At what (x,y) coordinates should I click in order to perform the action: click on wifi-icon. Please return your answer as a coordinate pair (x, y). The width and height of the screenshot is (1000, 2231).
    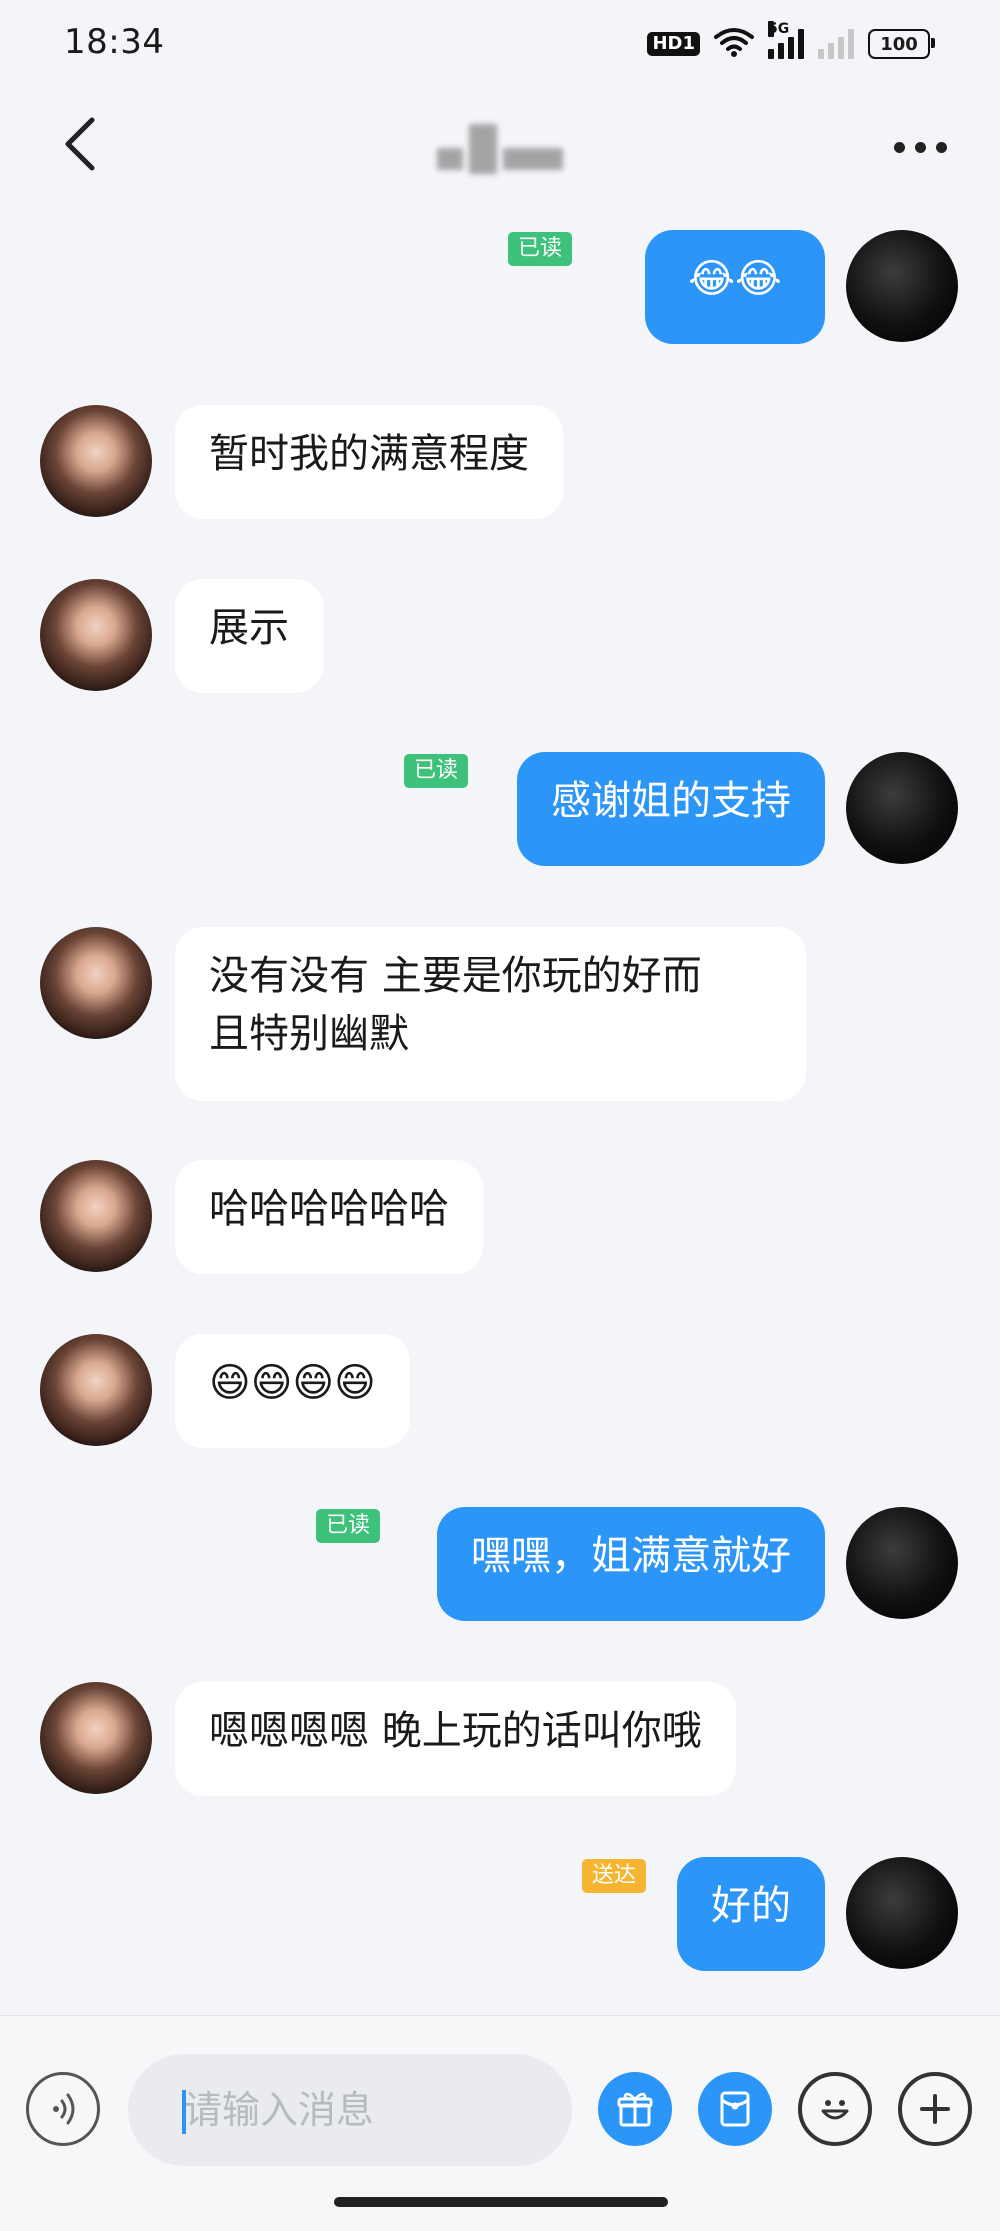
    Looking at the image, I should click on (734, 44).